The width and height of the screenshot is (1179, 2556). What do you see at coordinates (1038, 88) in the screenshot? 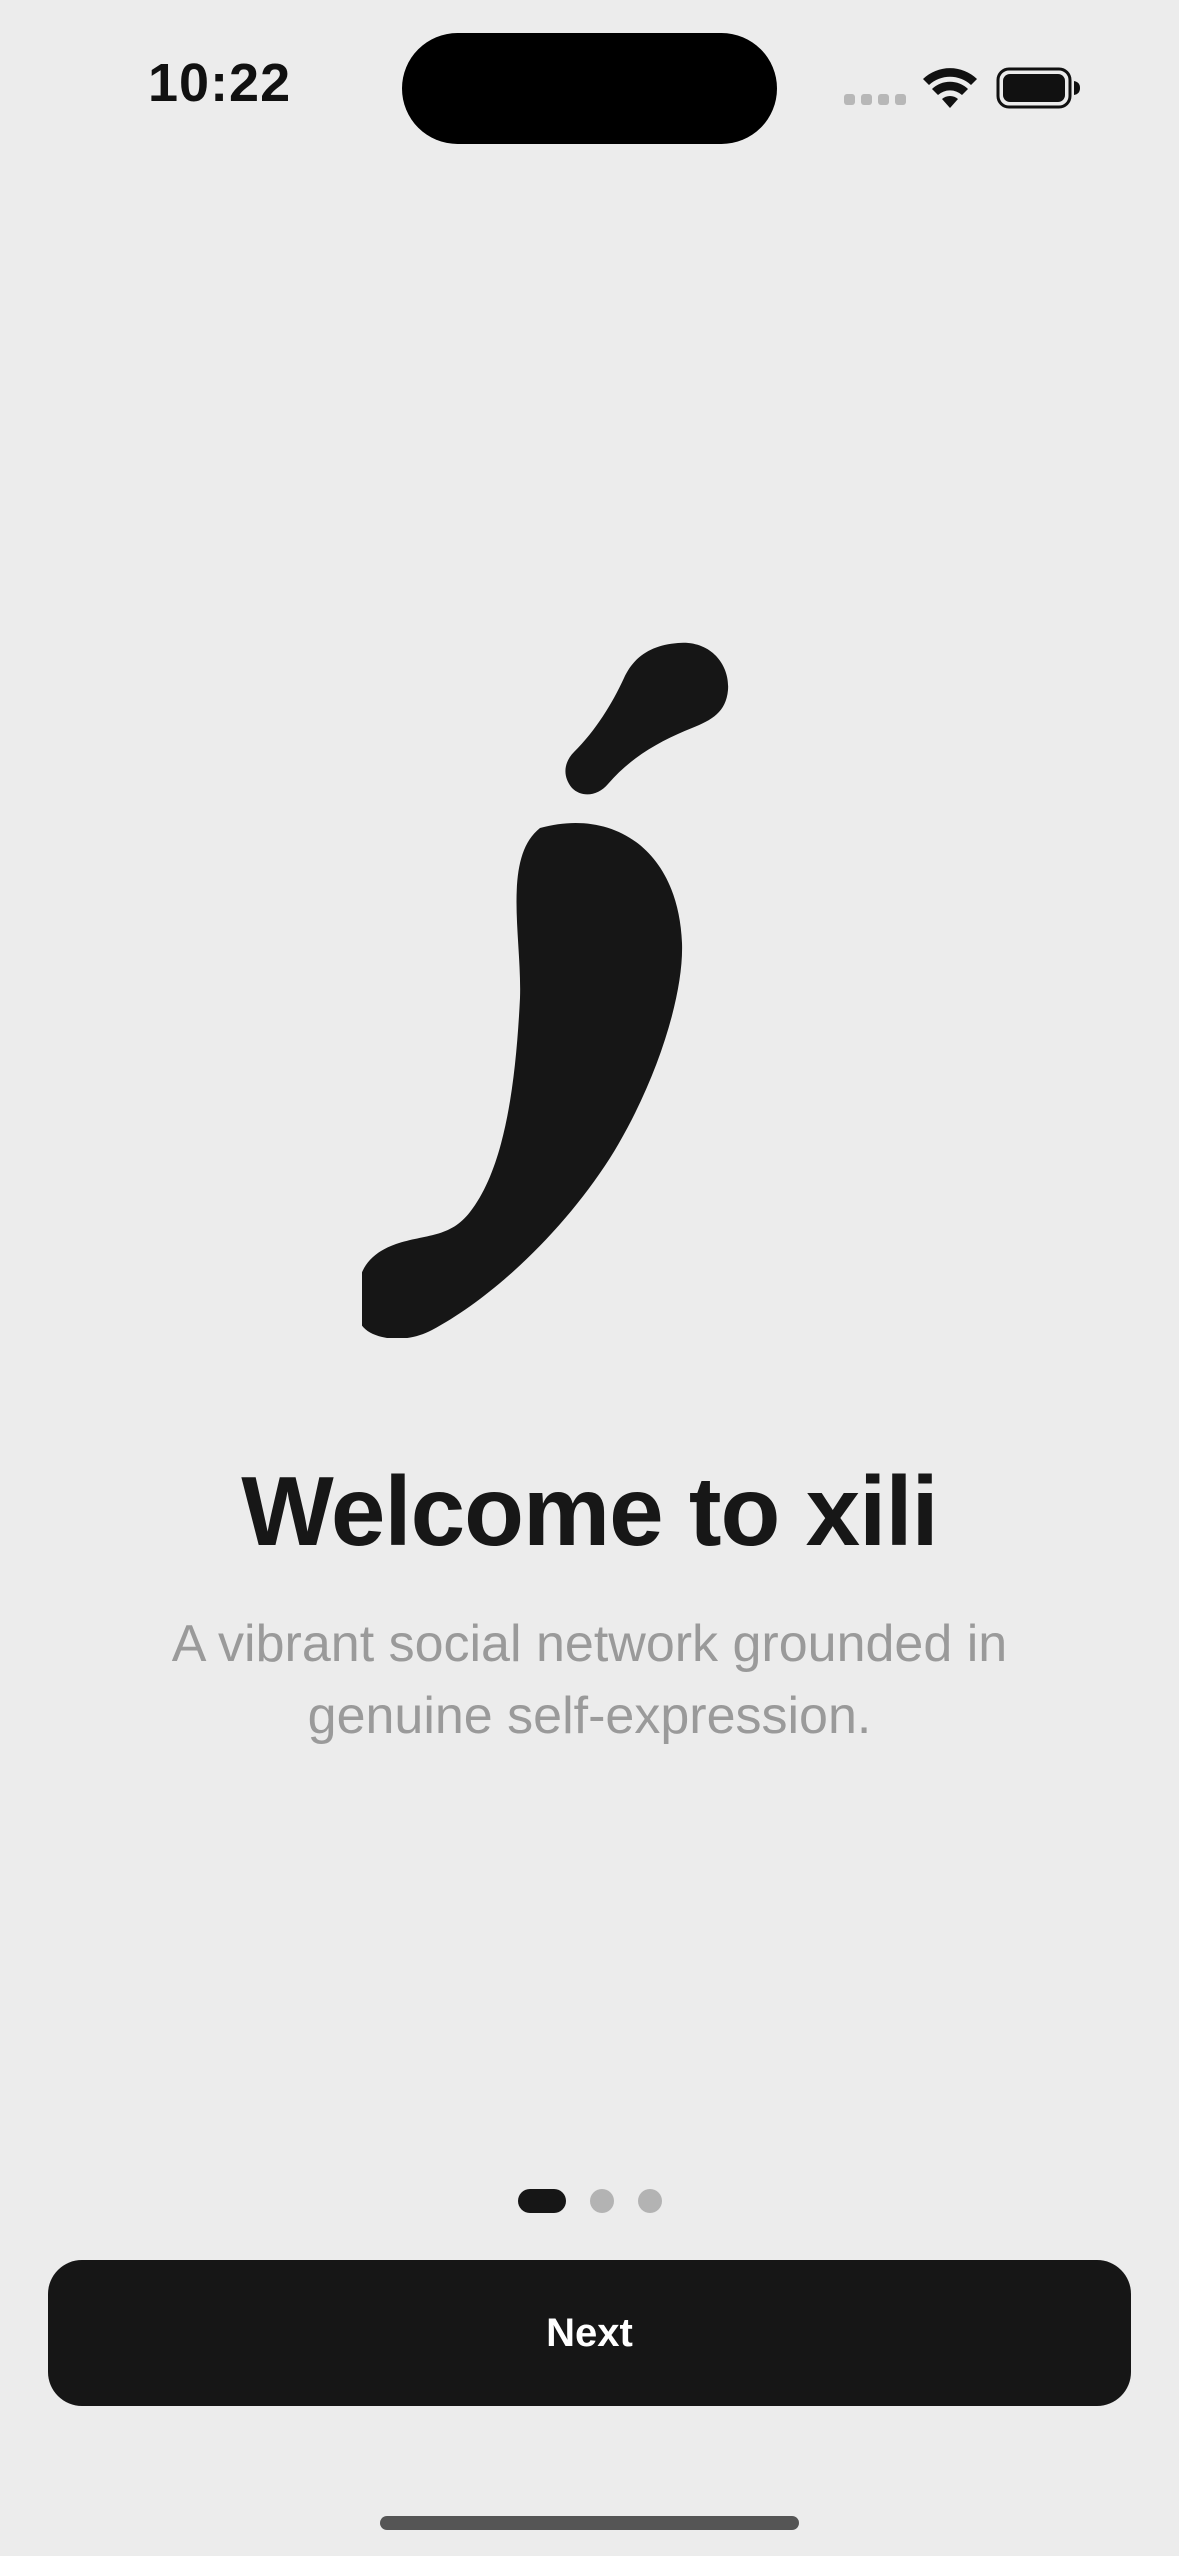
I see `battery-icon` at bounding box center [1038, 88].